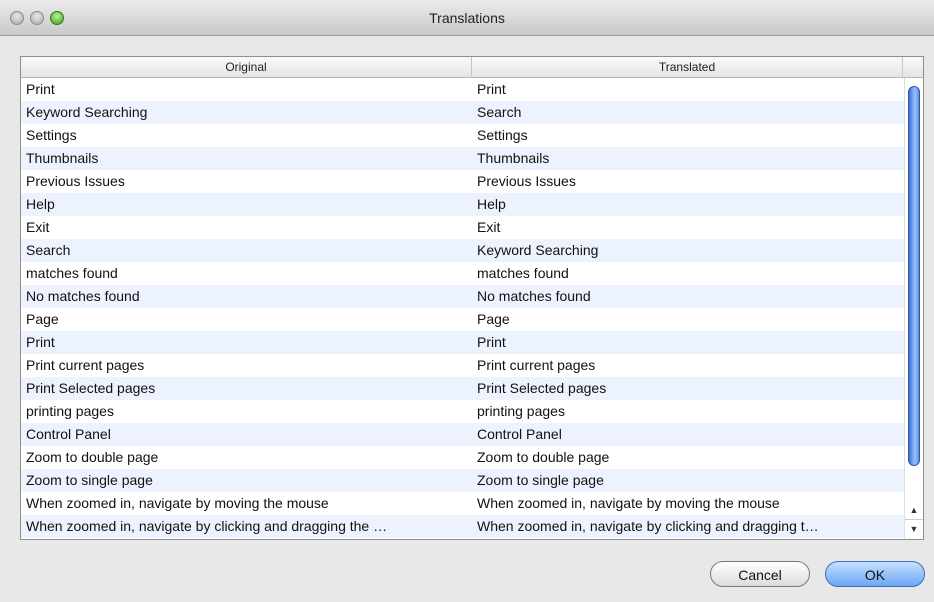 This screenshot has height=602, width=934. I want to click on table-row: Page Page, so click(463, 319).